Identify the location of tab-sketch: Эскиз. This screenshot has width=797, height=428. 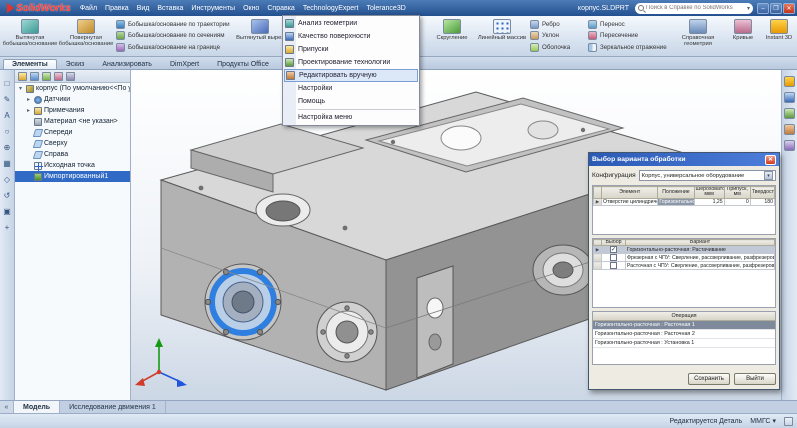
(75, 64).